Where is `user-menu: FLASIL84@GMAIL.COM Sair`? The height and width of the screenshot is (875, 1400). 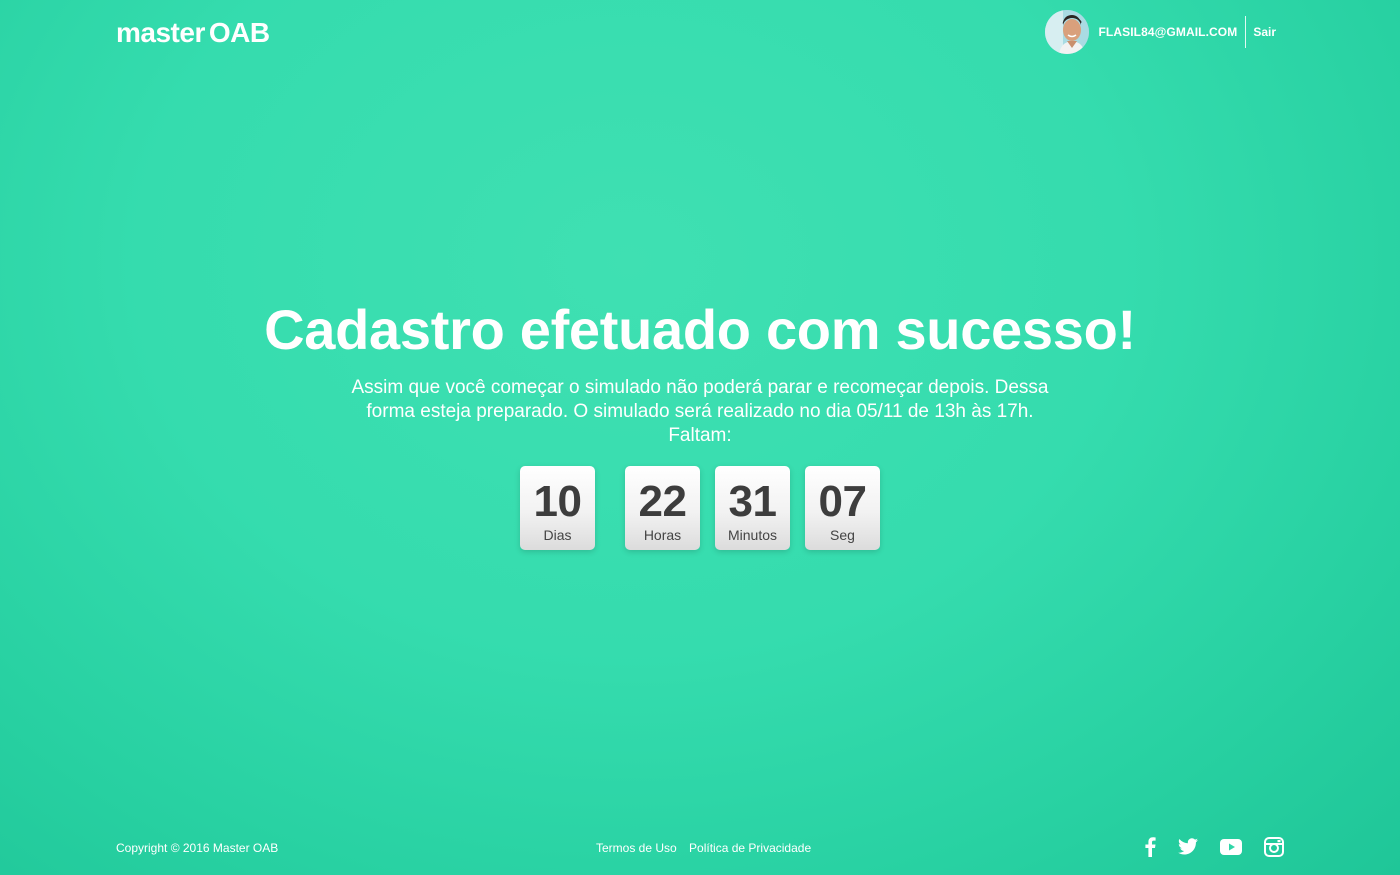 user-menu: FLASIL84@GMAIL.COM Sair is located at coordinates (1160, 32).